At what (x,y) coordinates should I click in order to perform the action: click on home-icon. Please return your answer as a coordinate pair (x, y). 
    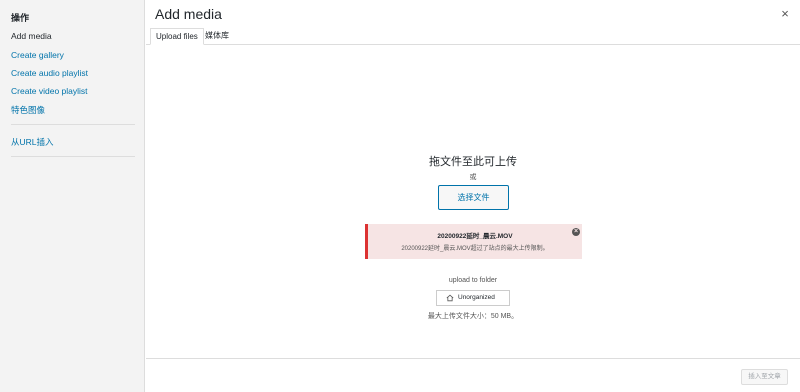
    Looking at the image, I should click on (450, 298).